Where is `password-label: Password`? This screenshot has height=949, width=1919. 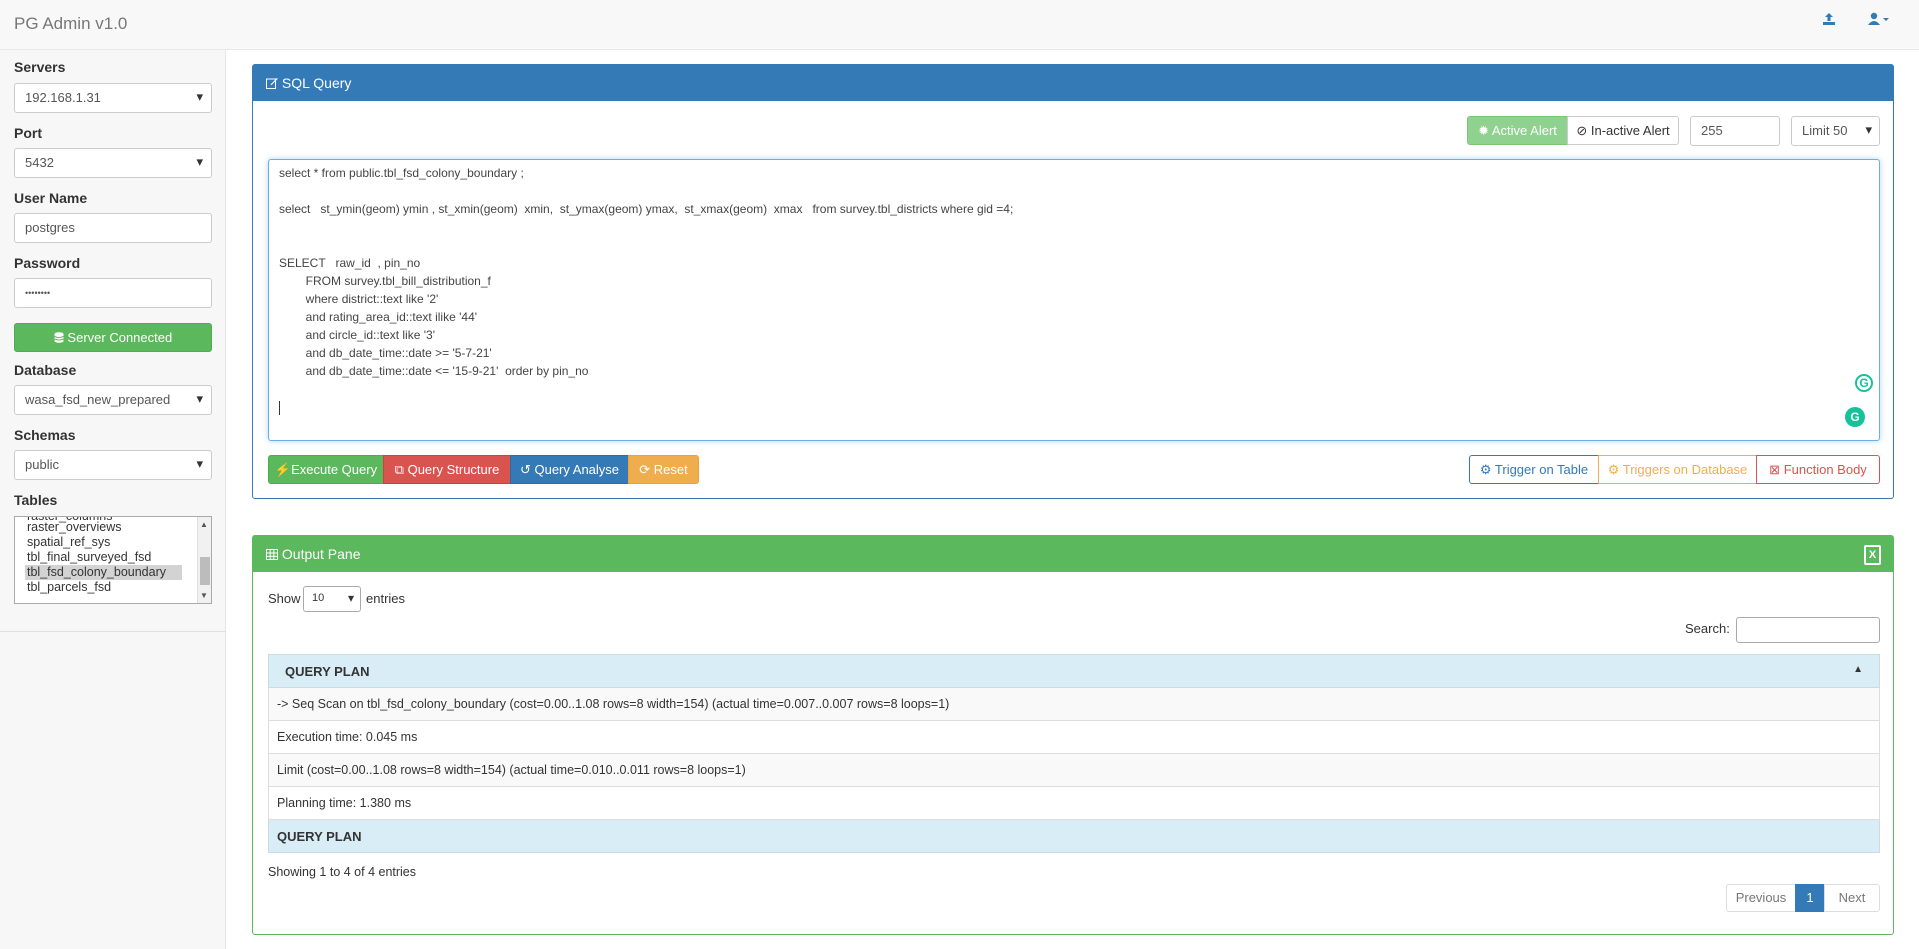
password-label: Password is located at coordinates (47, 263).